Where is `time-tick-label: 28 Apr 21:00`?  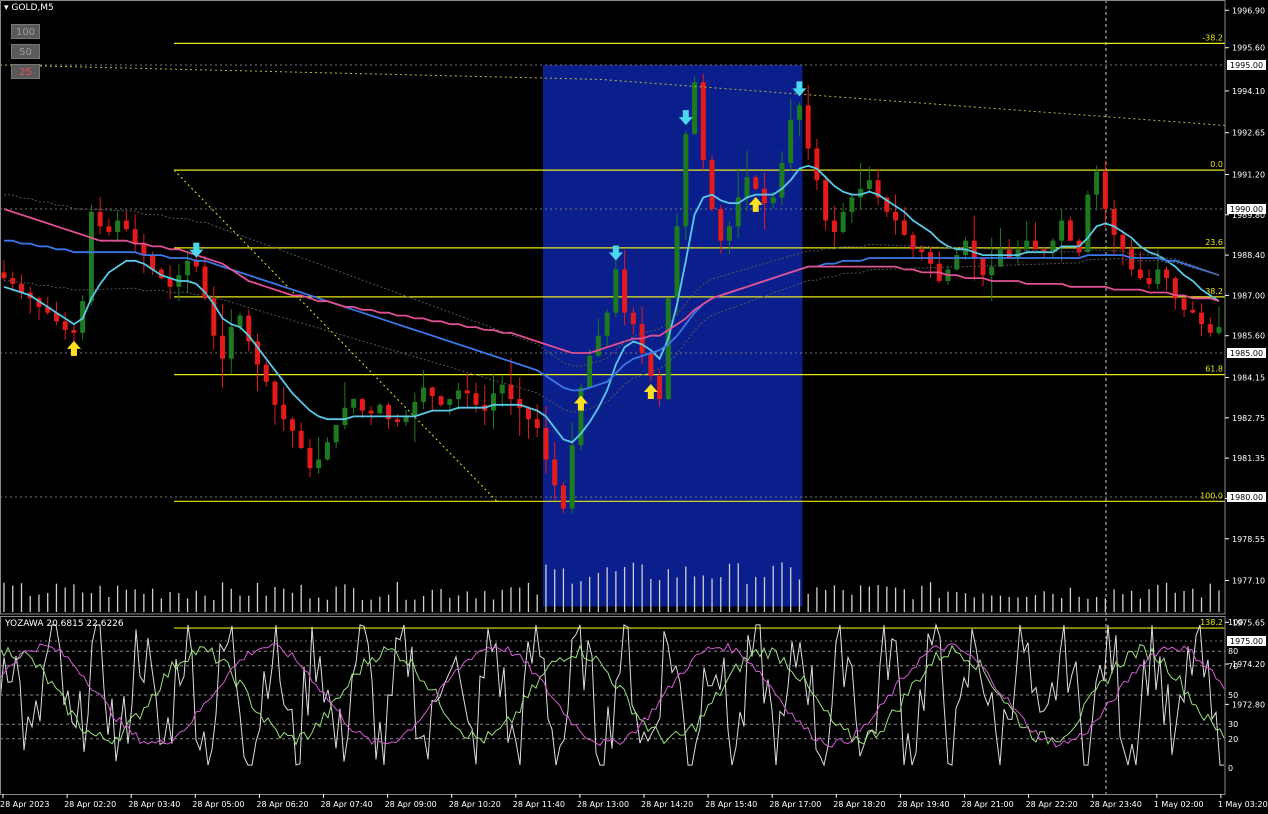 time-tick-label: 28 Apr 21:00 is located at coordinates (988, 804).